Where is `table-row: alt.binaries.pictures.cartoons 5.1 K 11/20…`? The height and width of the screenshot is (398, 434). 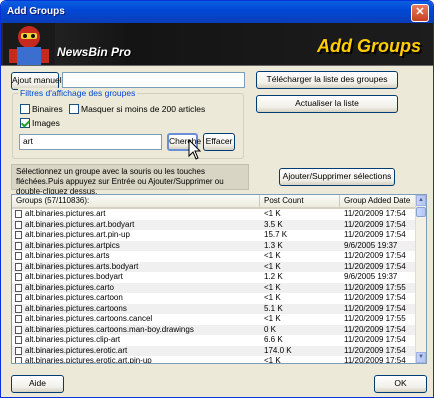 table-row: alt.binaries.pictures.cartoons 5.1 K 11/20… is located at coordinates (214, 308).